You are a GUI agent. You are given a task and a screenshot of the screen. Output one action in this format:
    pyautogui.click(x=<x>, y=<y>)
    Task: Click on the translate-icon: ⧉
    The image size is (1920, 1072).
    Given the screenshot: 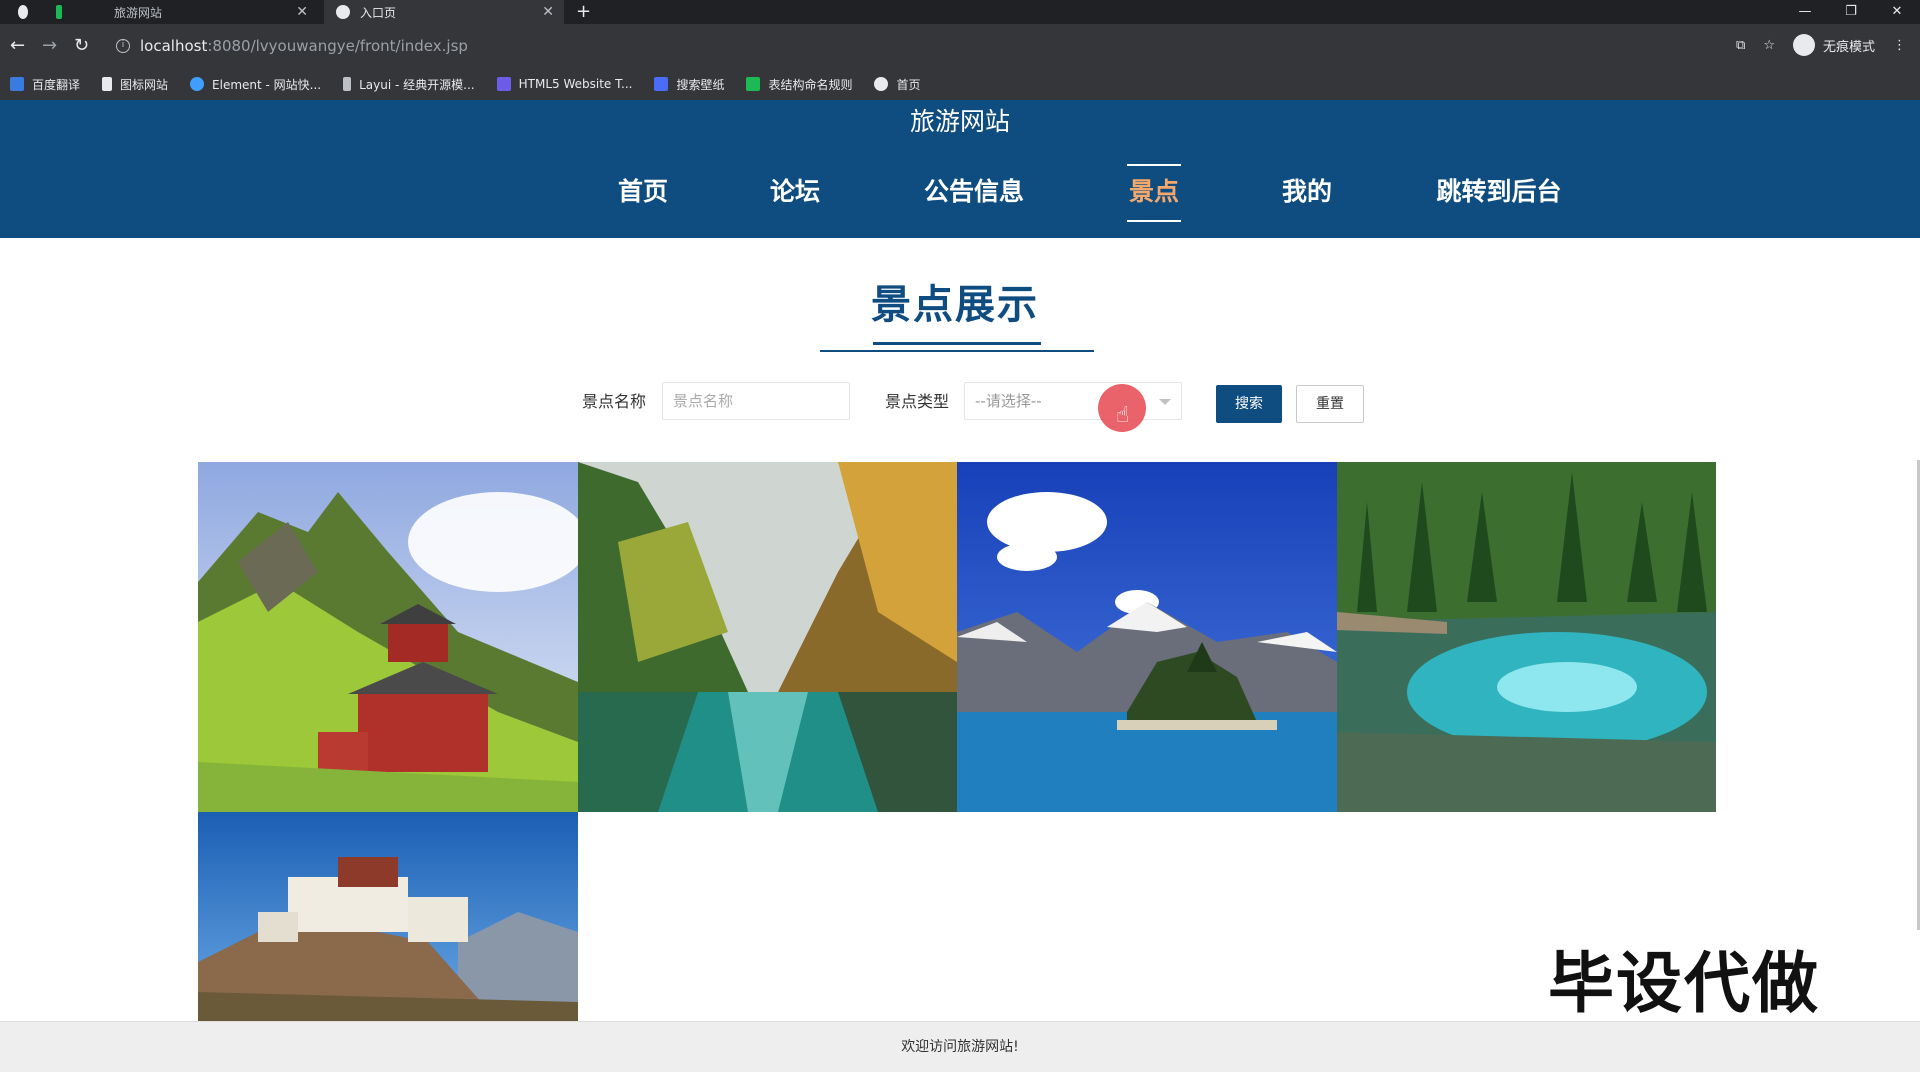 What is the action you would take?
    pyautogui.click(x=1740, y=45)
    